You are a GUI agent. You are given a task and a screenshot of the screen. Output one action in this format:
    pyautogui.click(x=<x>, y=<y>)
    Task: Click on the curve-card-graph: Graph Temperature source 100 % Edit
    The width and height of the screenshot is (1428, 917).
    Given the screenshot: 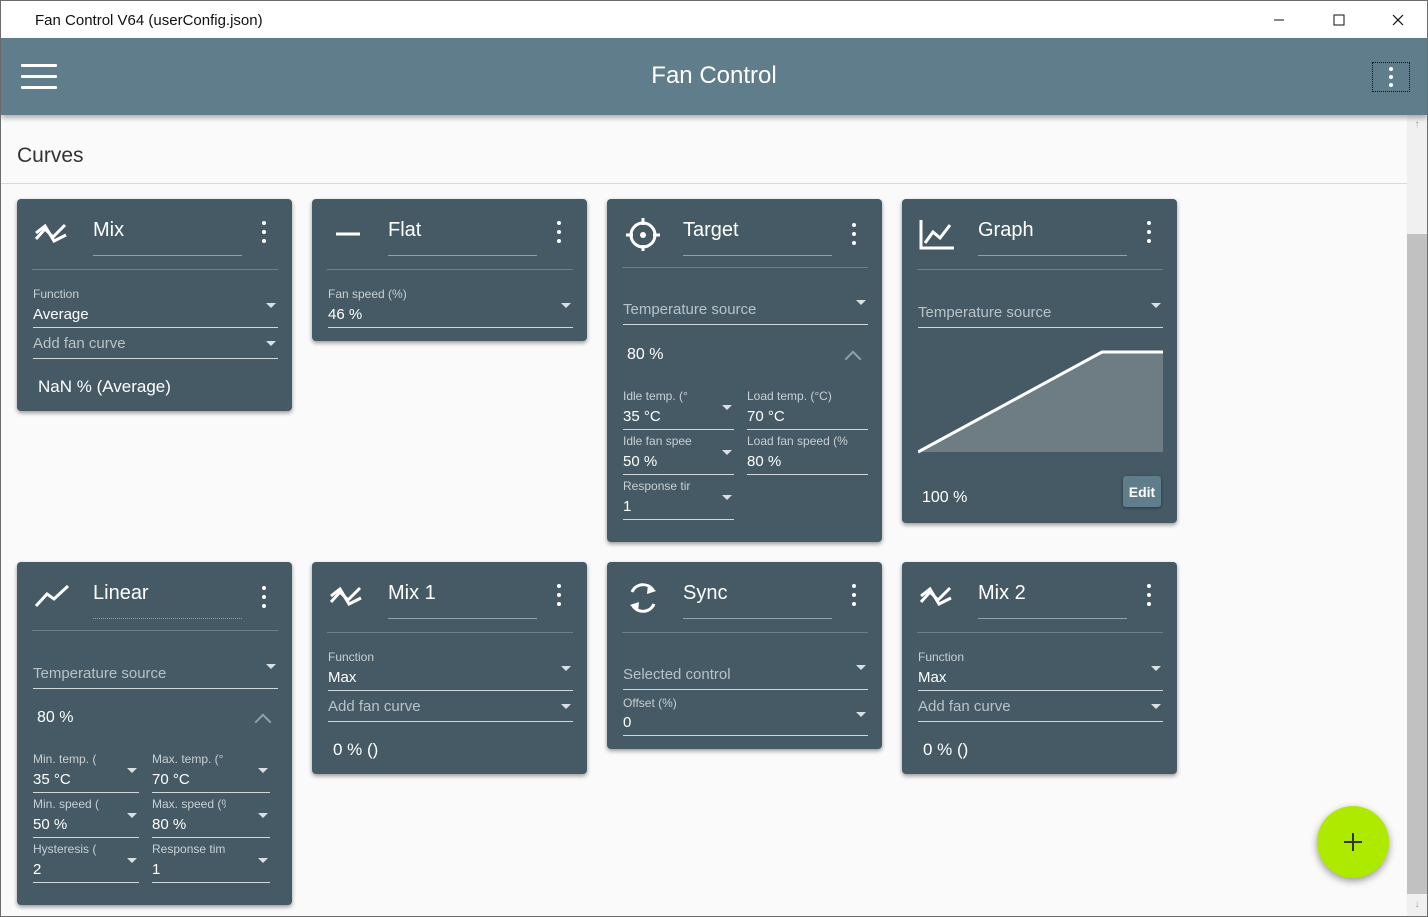 What is the action you would take?
    pyautogui.click(x=1039, y=361)
    